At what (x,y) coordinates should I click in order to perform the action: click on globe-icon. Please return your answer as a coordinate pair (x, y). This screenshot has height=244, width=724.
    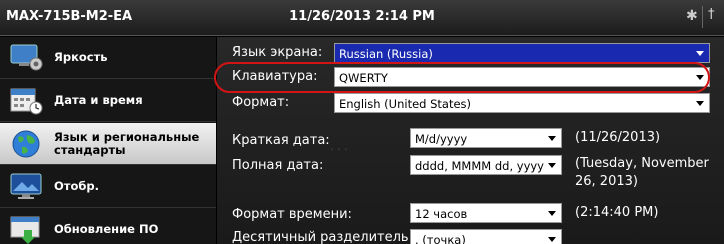
    Looking at the image, I should click on (27, 144).